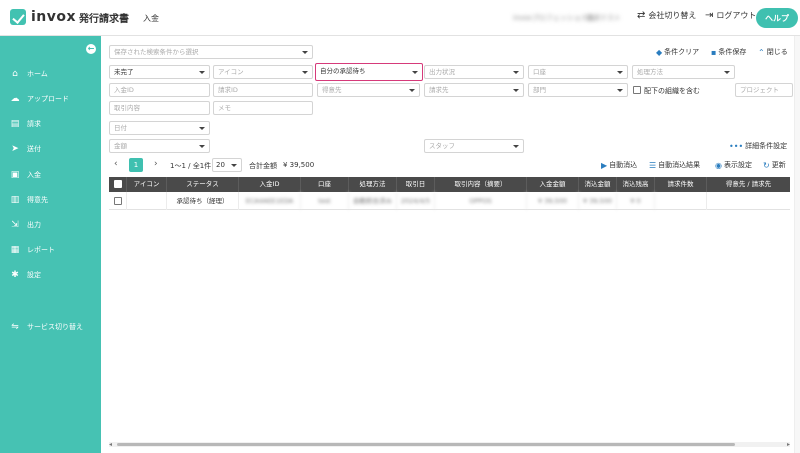 The height and width of the screenshot is (453, 800). What do you see at coordinates (416, 184) in the screenshot?
I see `col-date: 取引日` at bounding box center [416, 184].